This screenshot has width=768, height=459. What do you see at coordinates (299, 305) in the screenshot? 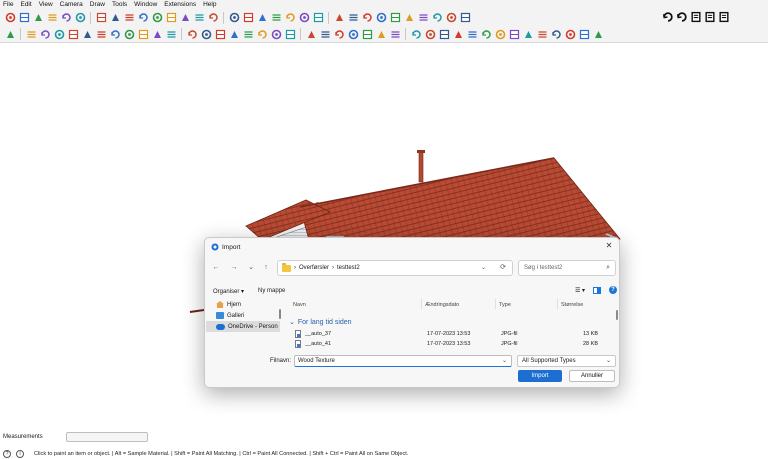
I see `column-header-name: Navn` at bounding box center [299, 305].